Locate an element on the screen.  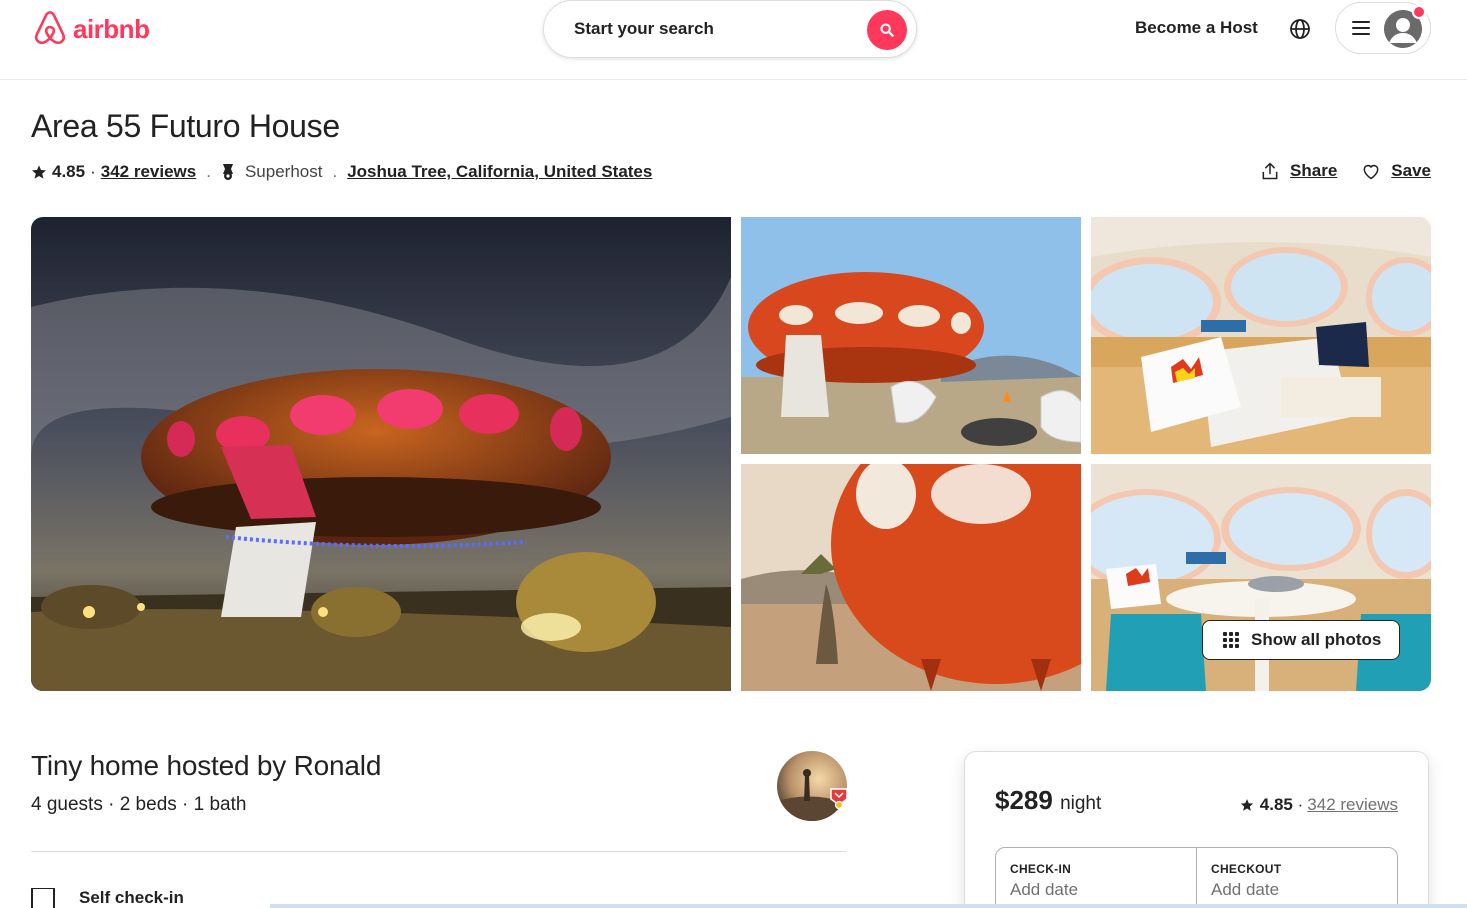
top-nav: airbnb Start your search Become a Host is located at coordinates (733, 40).